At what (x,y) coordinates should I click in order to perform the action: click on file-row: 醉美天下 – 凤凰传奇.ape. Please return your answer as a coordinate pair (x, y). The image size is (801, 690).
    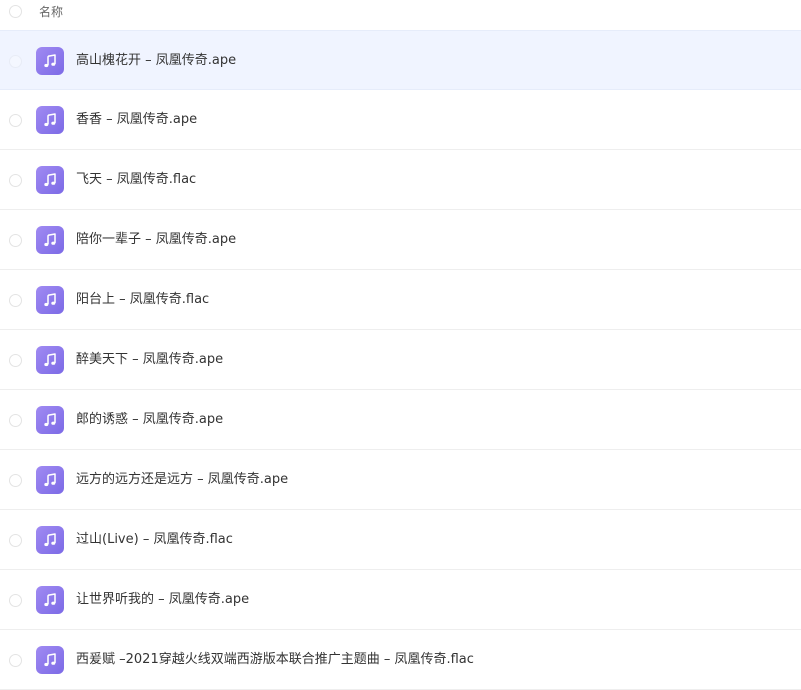
    Looking at the image, I should click on (400, 360).